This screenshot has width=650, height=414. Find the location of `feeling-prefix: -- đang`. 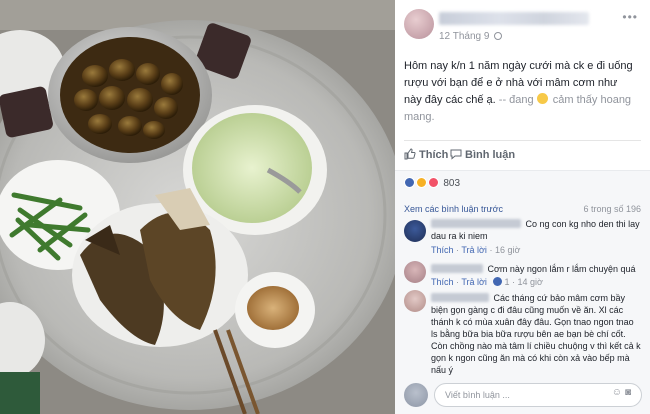

feeling-prefix: -- đang is located at coordinates (516, 100).